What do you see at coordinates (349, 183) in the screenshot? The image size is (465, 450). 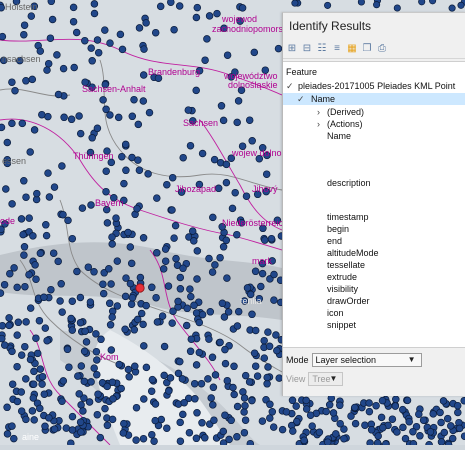 I see `attribute-name: description` at bounding box center [349, 183].